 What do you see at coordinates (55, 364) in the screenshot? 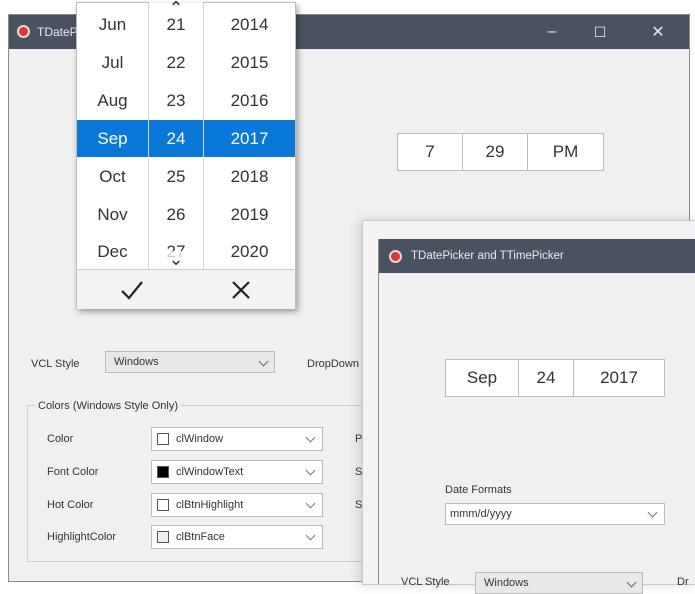
I see `vcl-style-label: VCL Style` at bounding box center [55, 364].